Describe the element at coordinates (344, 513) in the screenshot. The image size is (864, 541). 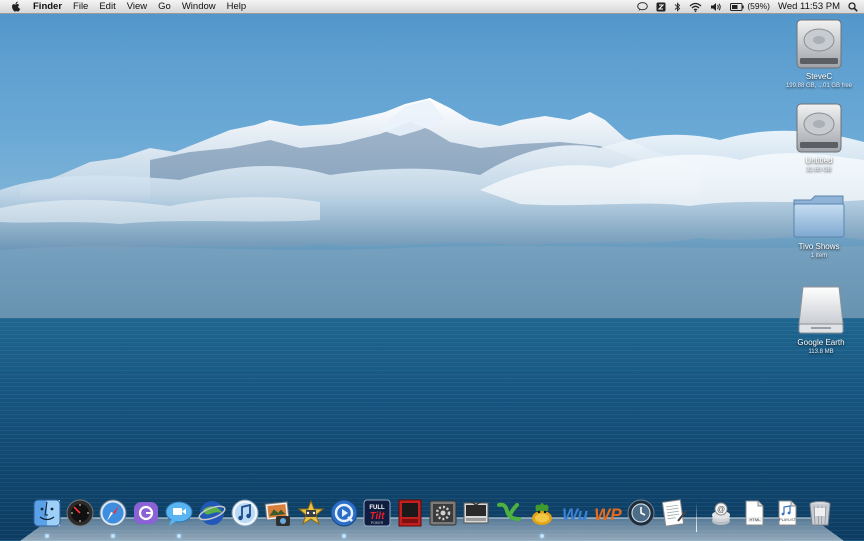
I see `quicktime-icon` at that location.